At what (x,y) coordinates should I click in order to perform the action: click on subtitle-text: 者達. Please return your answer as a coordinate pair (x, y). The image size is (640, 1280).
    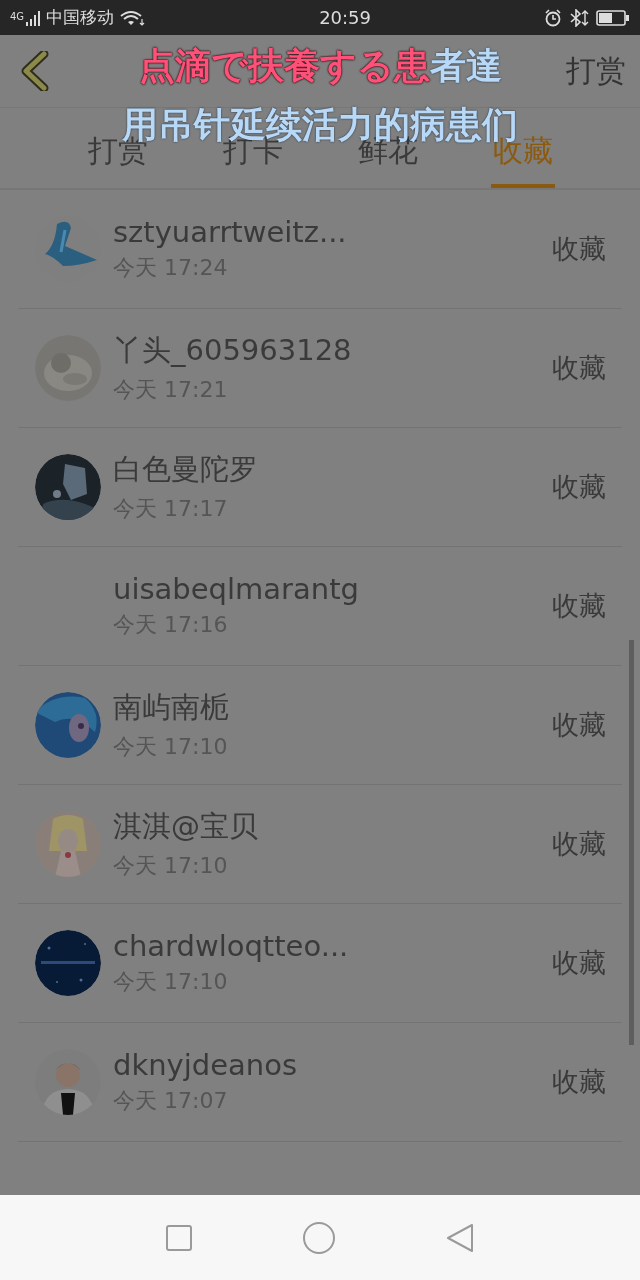
    Looking at the image, I should click on (465, 65).